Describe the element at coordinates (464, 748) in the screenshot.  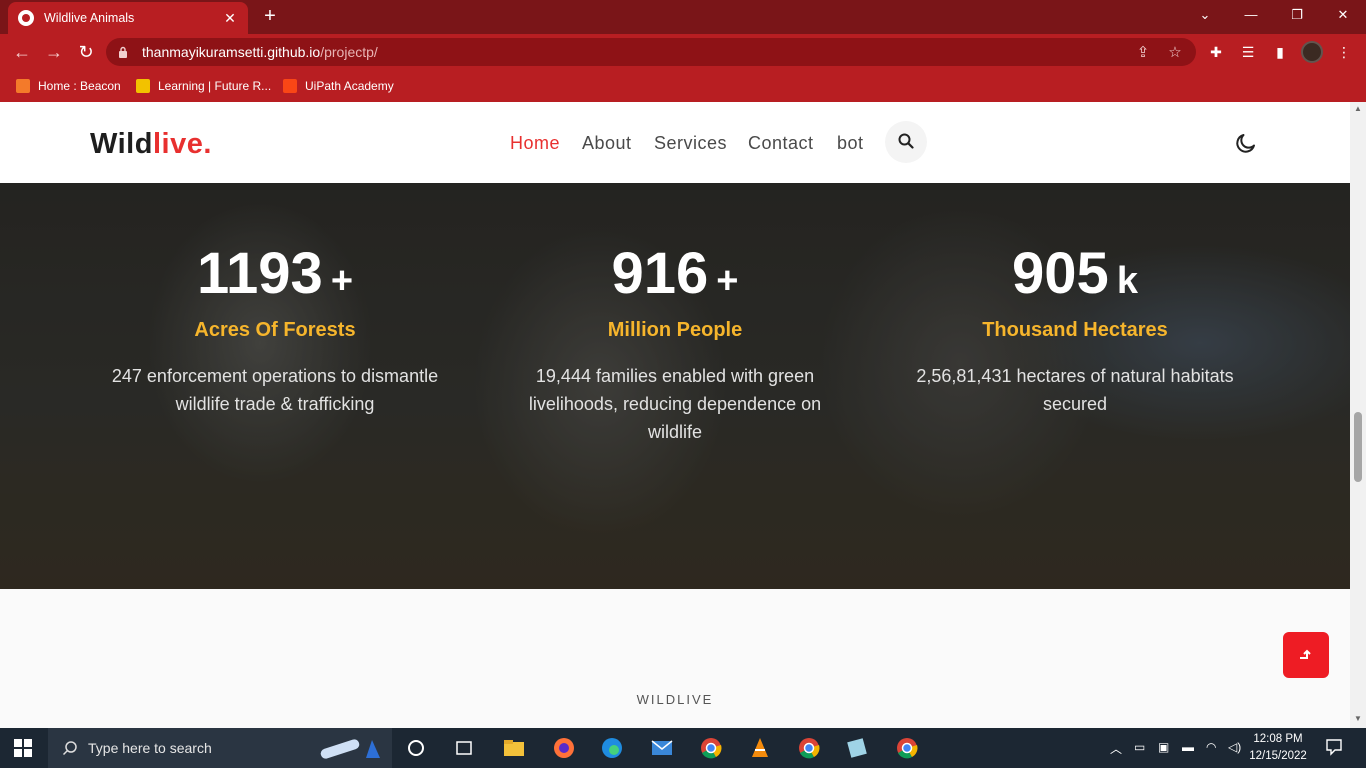
I see `task-view-icon` at that location.